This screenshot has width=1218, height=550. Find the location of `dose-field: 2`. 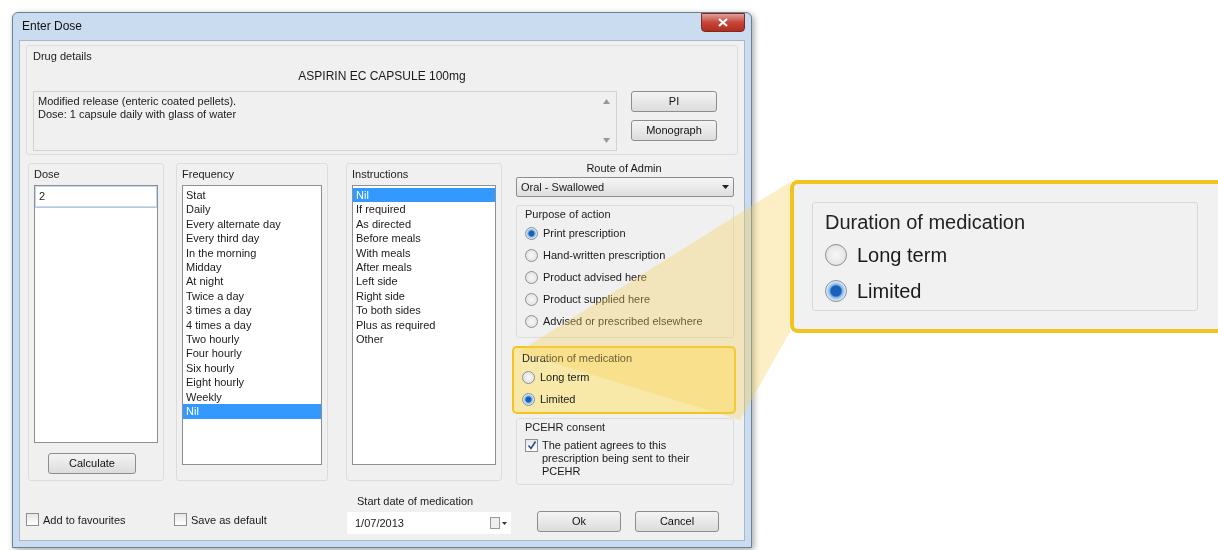

dose-field: 2 is located at coordinates (96, 314).